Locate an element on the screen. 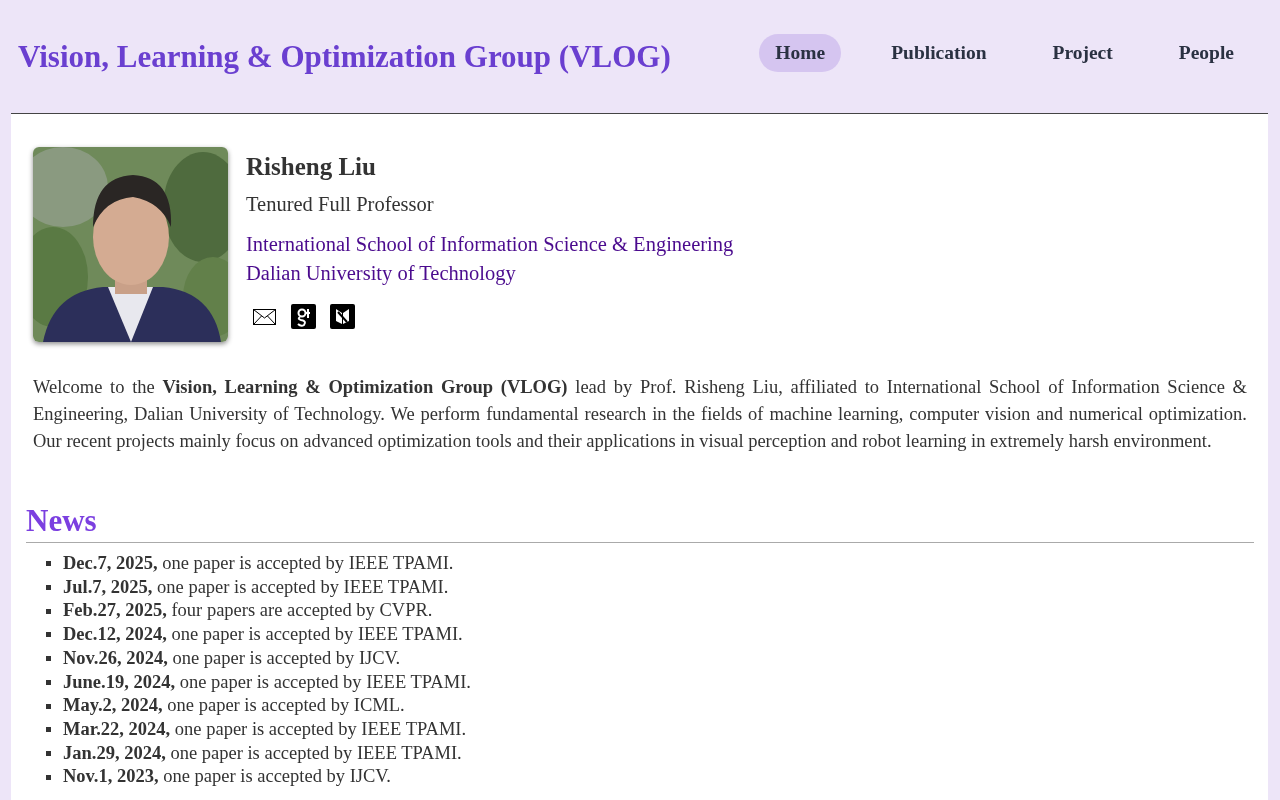 Image resolution: width=1280 pixels, height=800 pixels. intro-paragraph: Welcome to the Vision, Learning & Optimization Group (VLOG) lead by Prof. Risheng Liu, affiliated to International School of Information Science & Engineering, Dalian University of Technology. We perform fundamental research in the fields of machine learning, computer vision and numerical optimization. Our recent projects mainly focus on advanced optimization tools and their applications in visual perception and robot learning in extremely harsh environment. is located at coordinates (640, 414).